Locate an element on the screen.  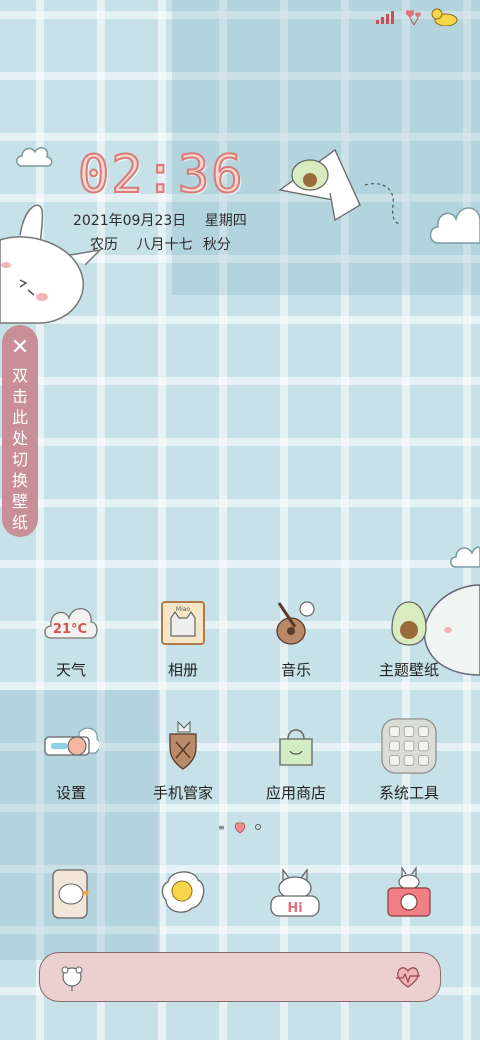
lunar-label: 农历 is located at coordinates (104, 245).